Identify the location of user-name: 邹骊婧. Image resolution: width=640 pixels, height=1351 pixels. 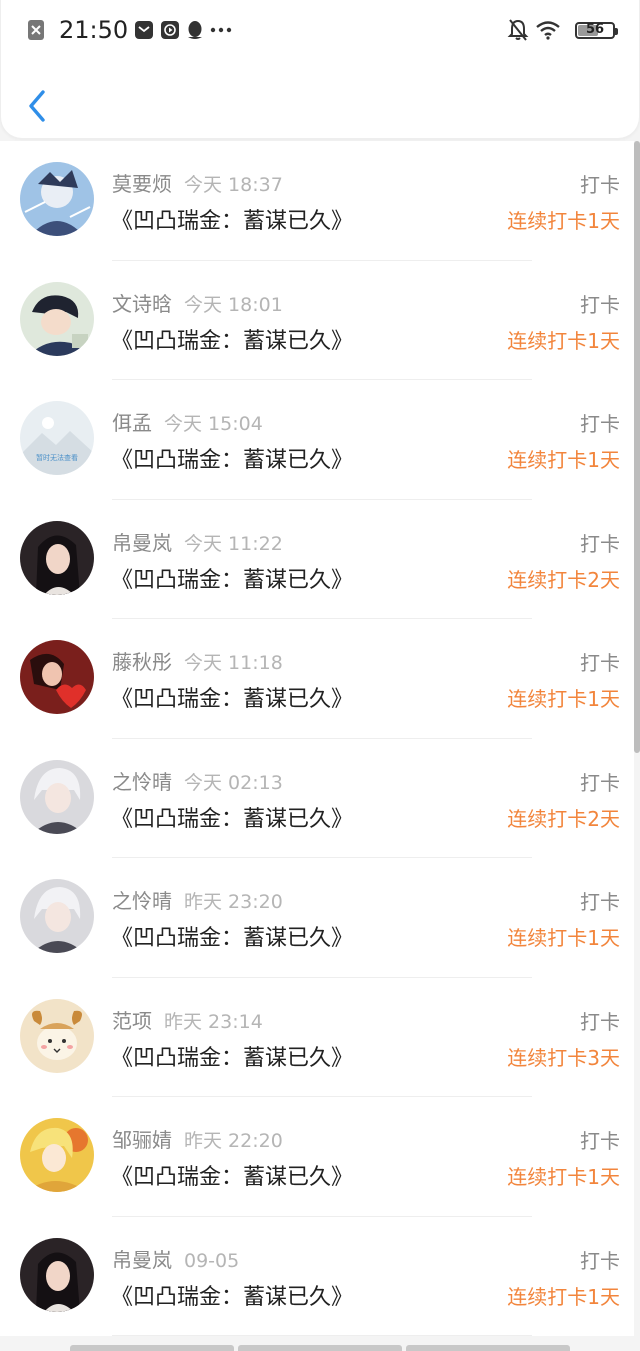
(142, 1140).